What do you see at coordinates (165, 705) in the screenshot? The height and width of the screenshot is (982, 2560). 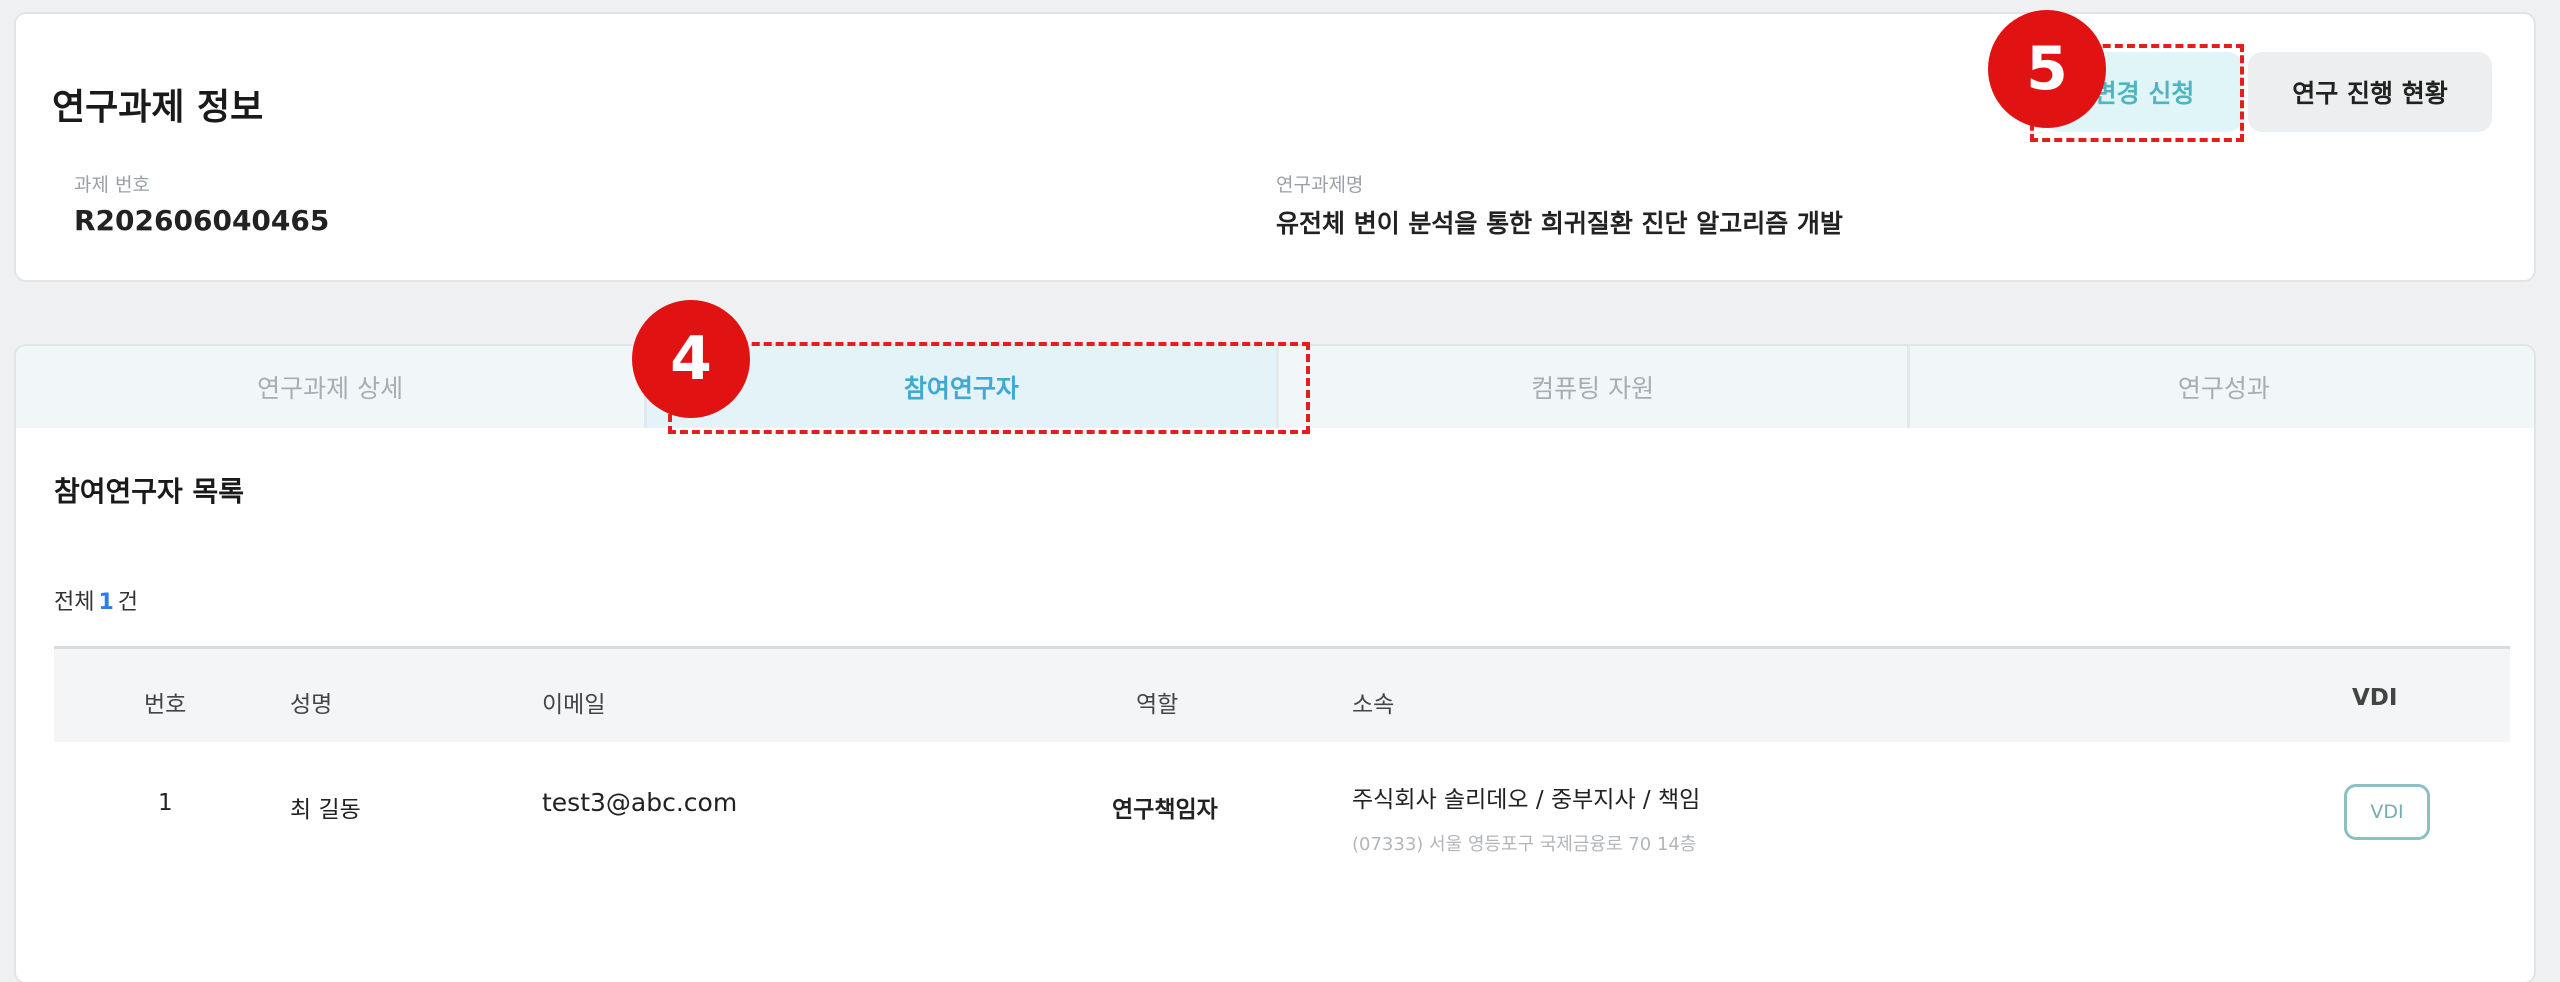 I see `column-header-number: 번호` at bounding box center [165, 705].